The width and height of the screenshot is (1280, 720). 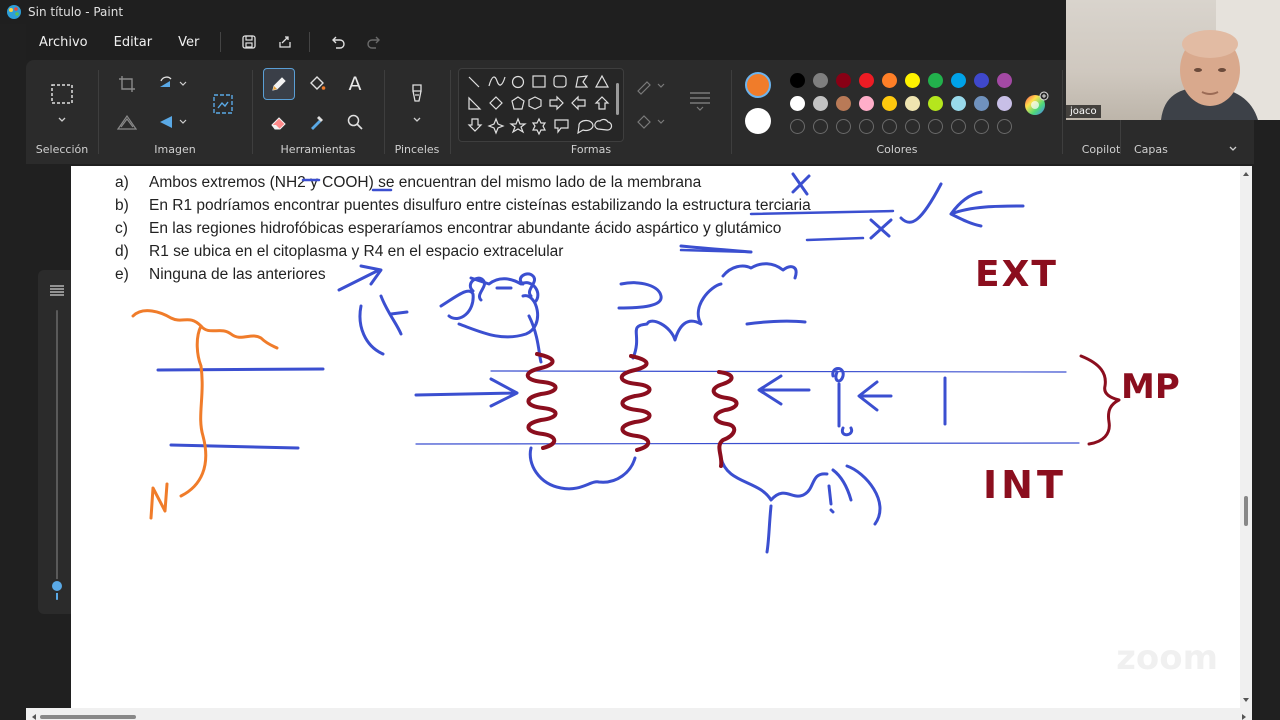 I want to click on image-select-button, so click(x=223, y=104).